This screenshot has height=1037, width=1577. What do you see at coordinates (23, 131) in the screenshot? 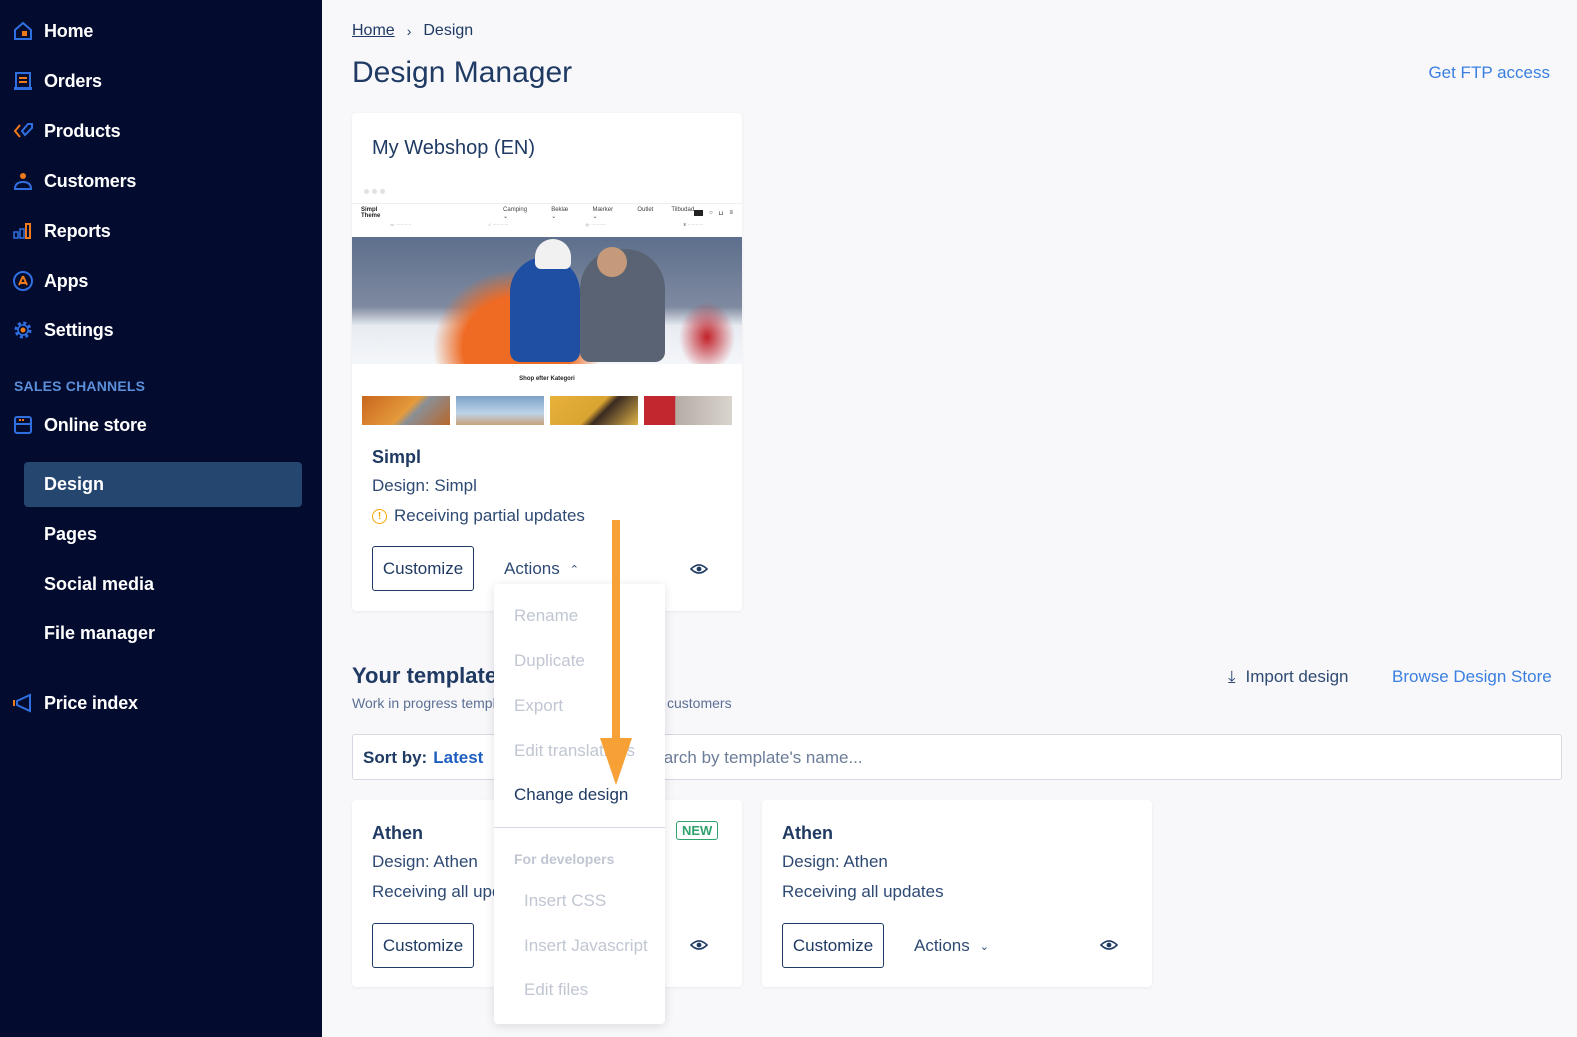
I see `tag-icon` at bounding box center [23, 131].